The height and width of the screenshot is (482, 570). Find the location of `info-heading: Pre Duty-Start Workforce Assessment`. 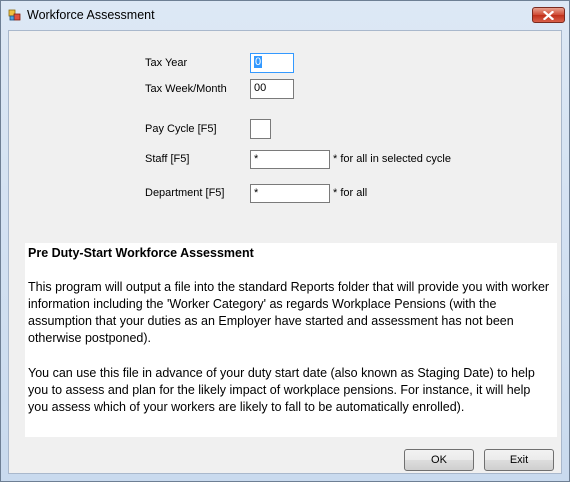

info-heading: Pre Duty-Start Workforce Assessment is located at coordinates (141, 253).